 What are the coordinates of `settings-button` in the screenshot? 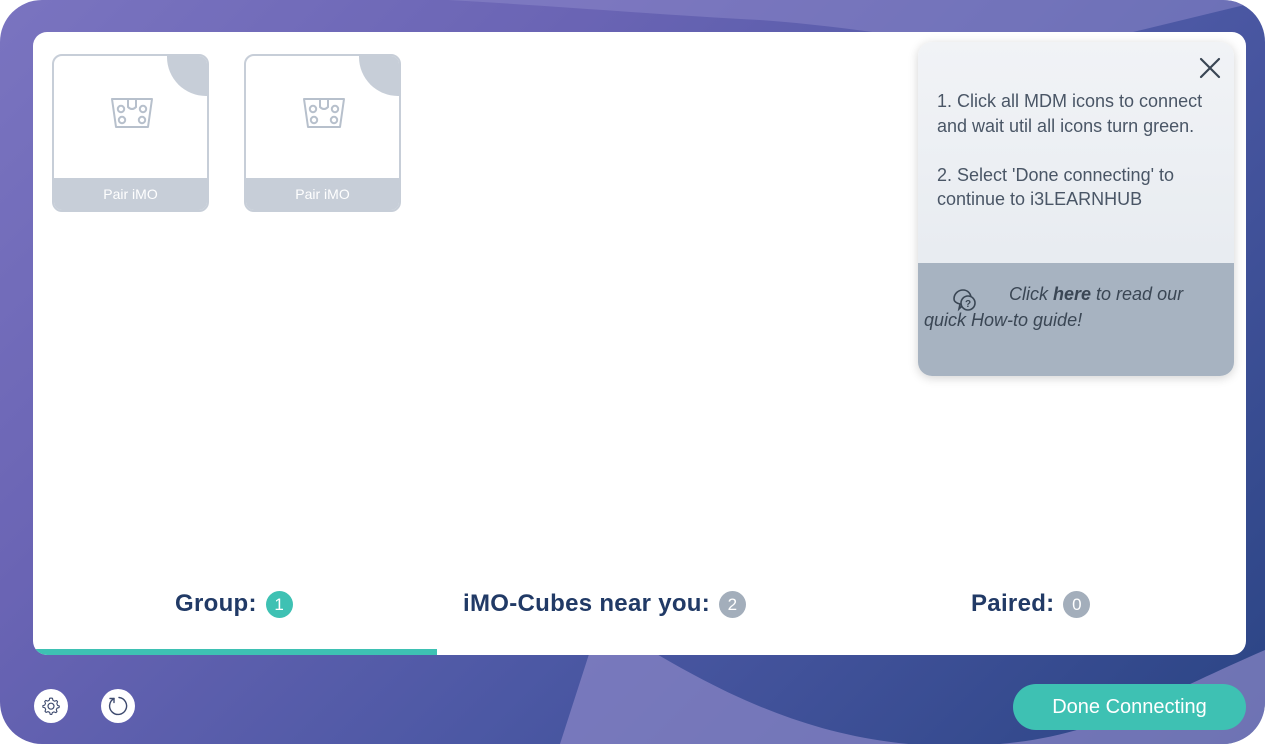 It's located at (51, 706).